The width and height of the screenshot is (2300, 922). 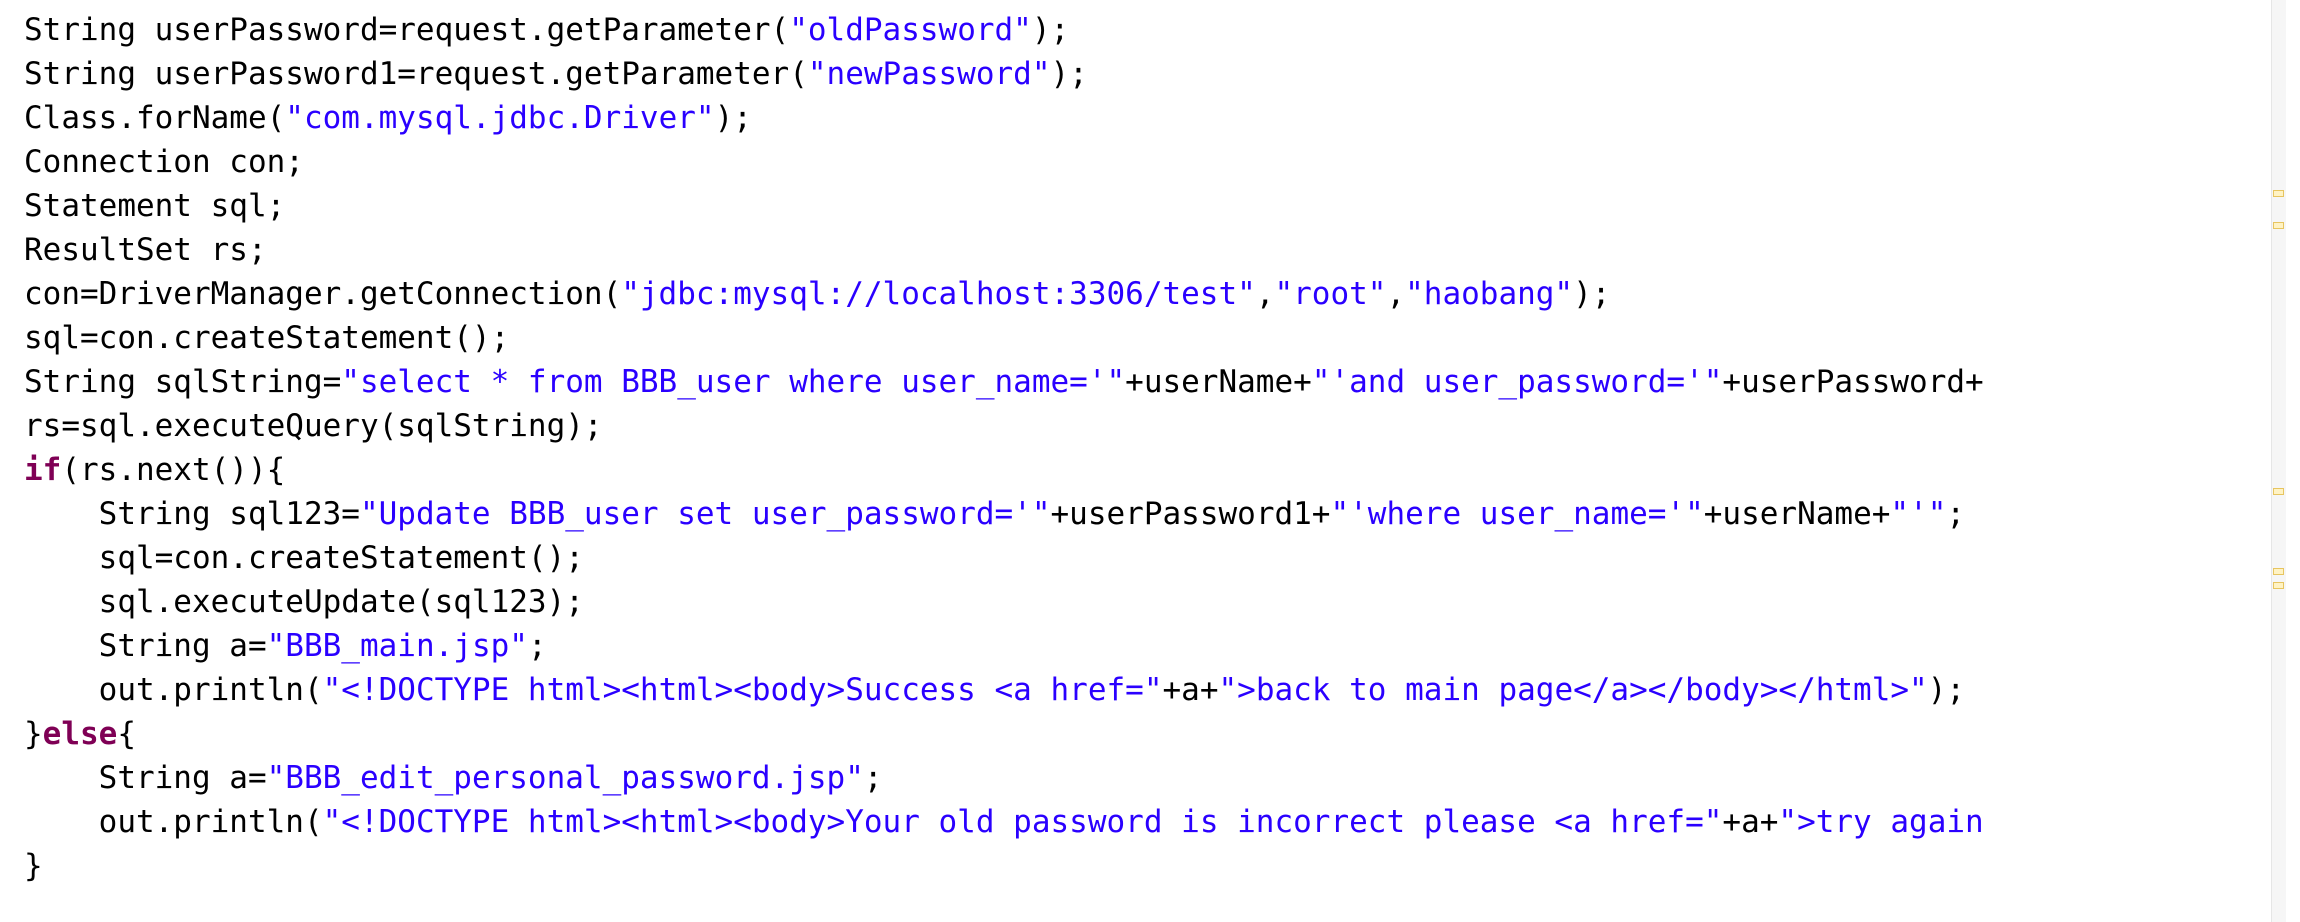 I want to click on string-literal: "'", so click(x=1918, y=514).